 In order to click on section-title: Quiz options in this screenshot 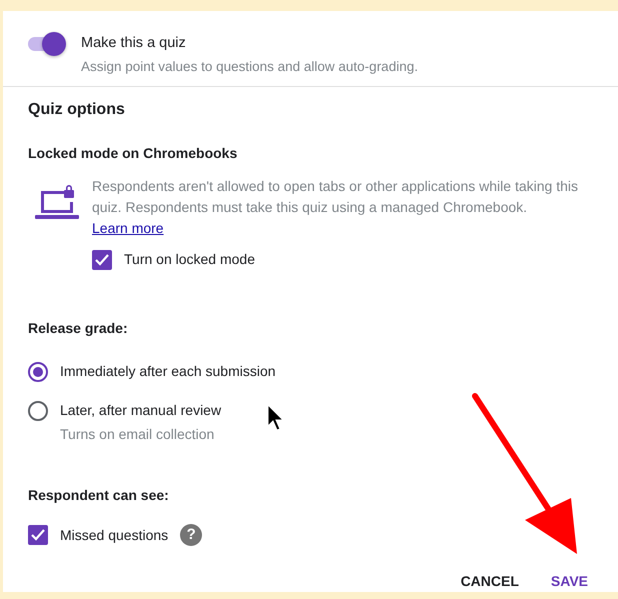, I will do `click(77, 110)`.